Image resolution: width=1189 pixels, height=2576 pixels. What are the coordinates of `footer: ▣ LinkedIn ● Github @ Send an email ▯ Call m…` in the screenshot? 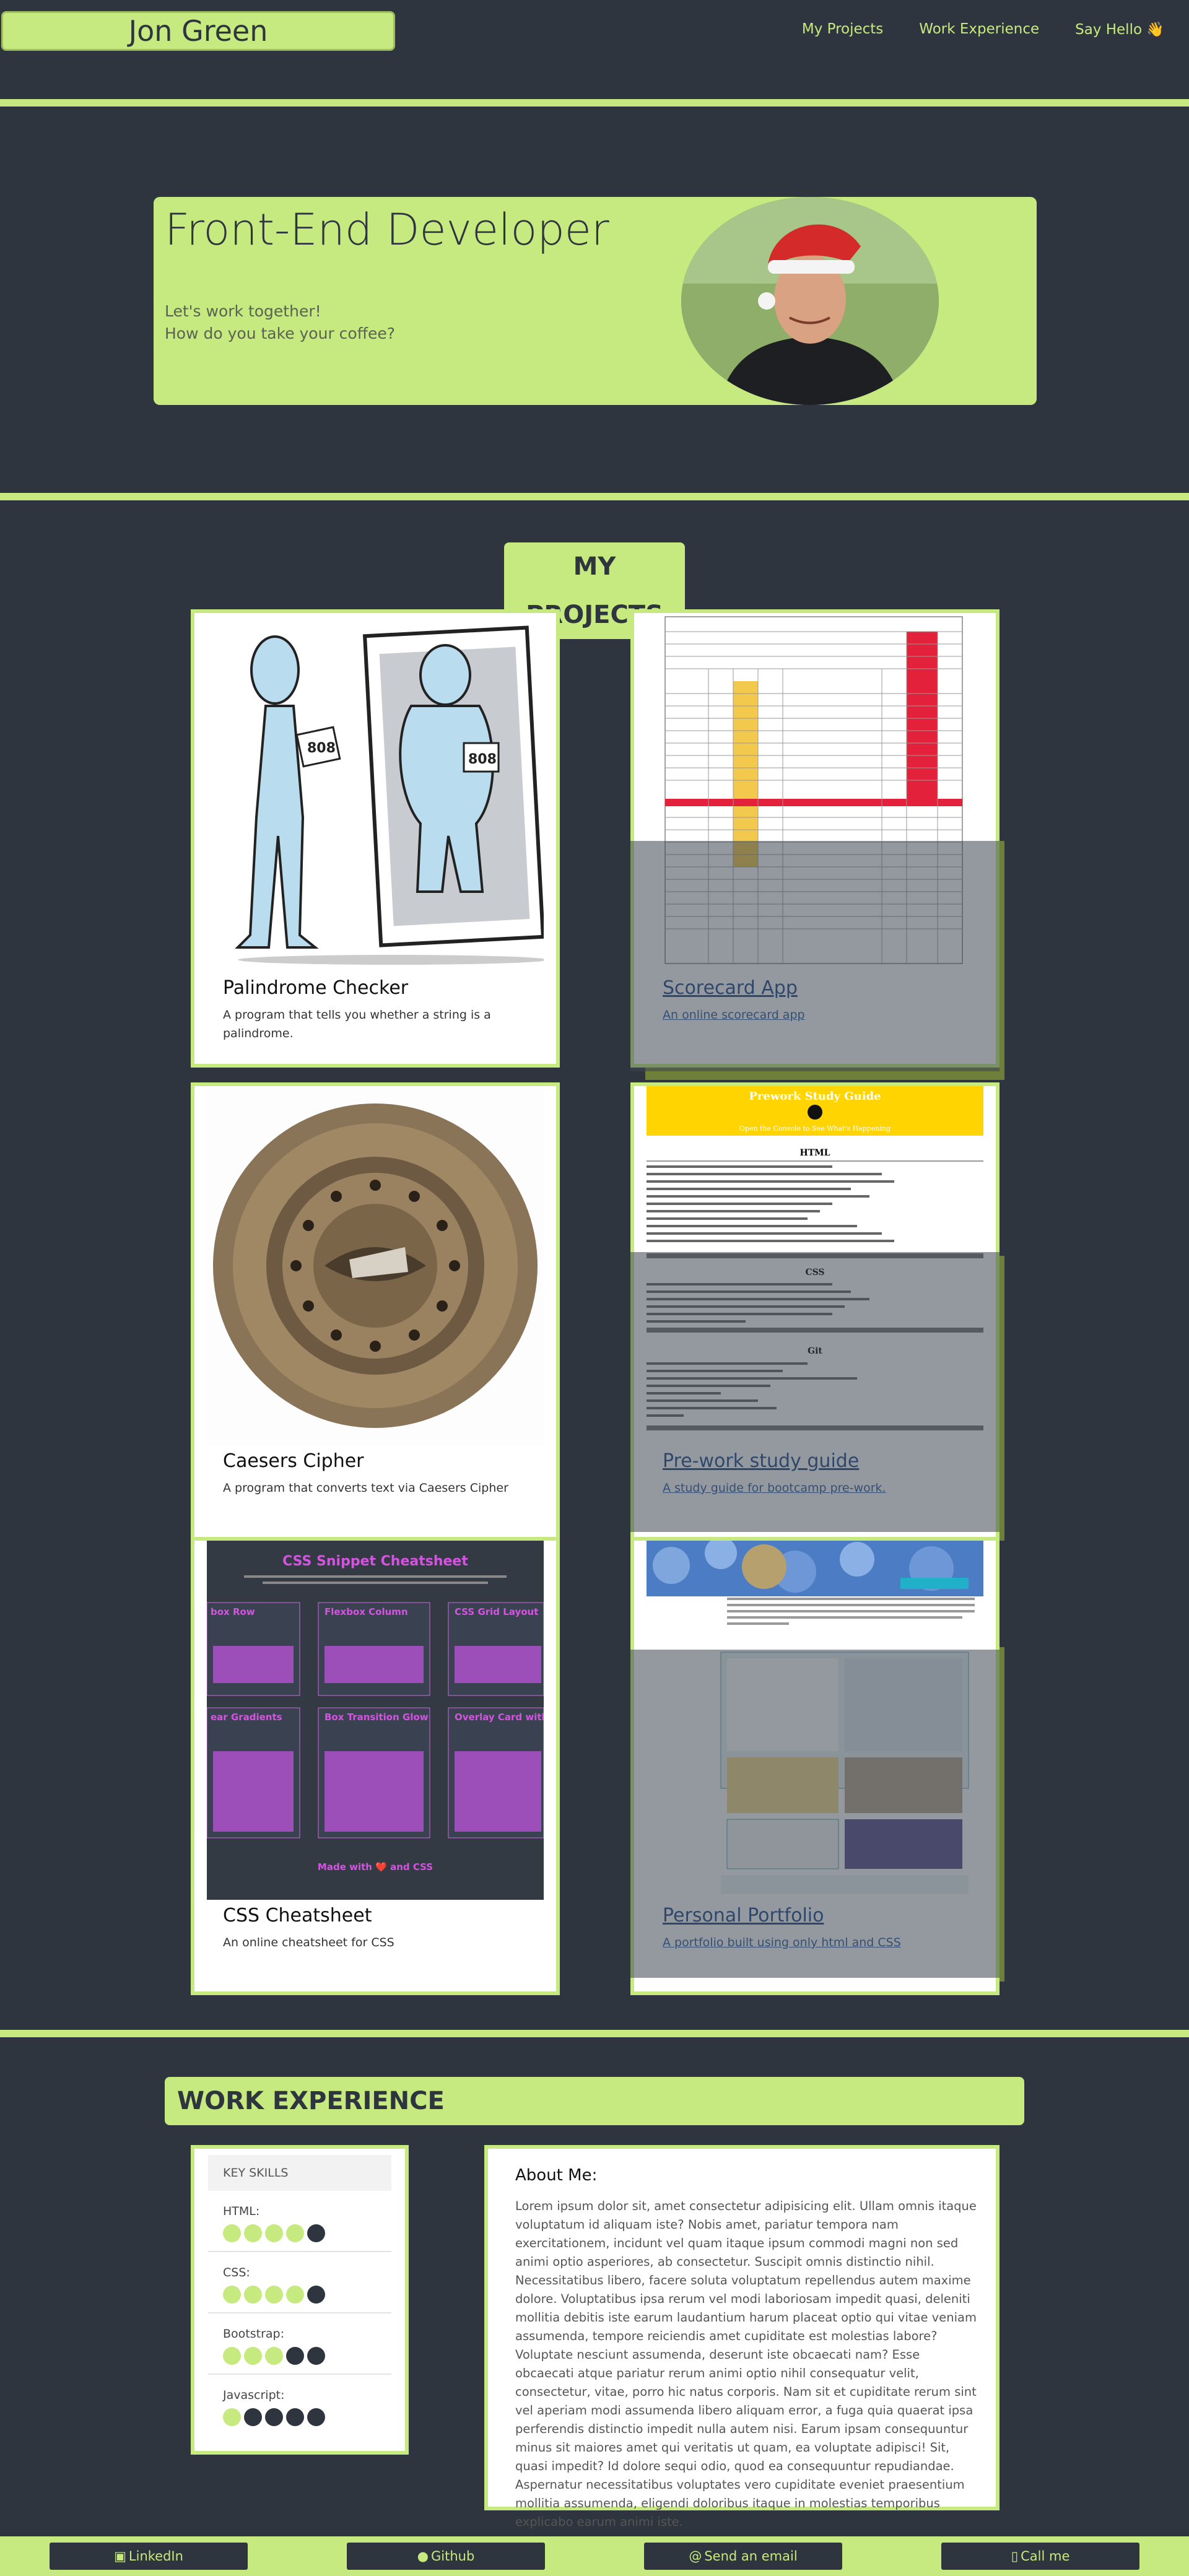 It's located at (594, 2556).